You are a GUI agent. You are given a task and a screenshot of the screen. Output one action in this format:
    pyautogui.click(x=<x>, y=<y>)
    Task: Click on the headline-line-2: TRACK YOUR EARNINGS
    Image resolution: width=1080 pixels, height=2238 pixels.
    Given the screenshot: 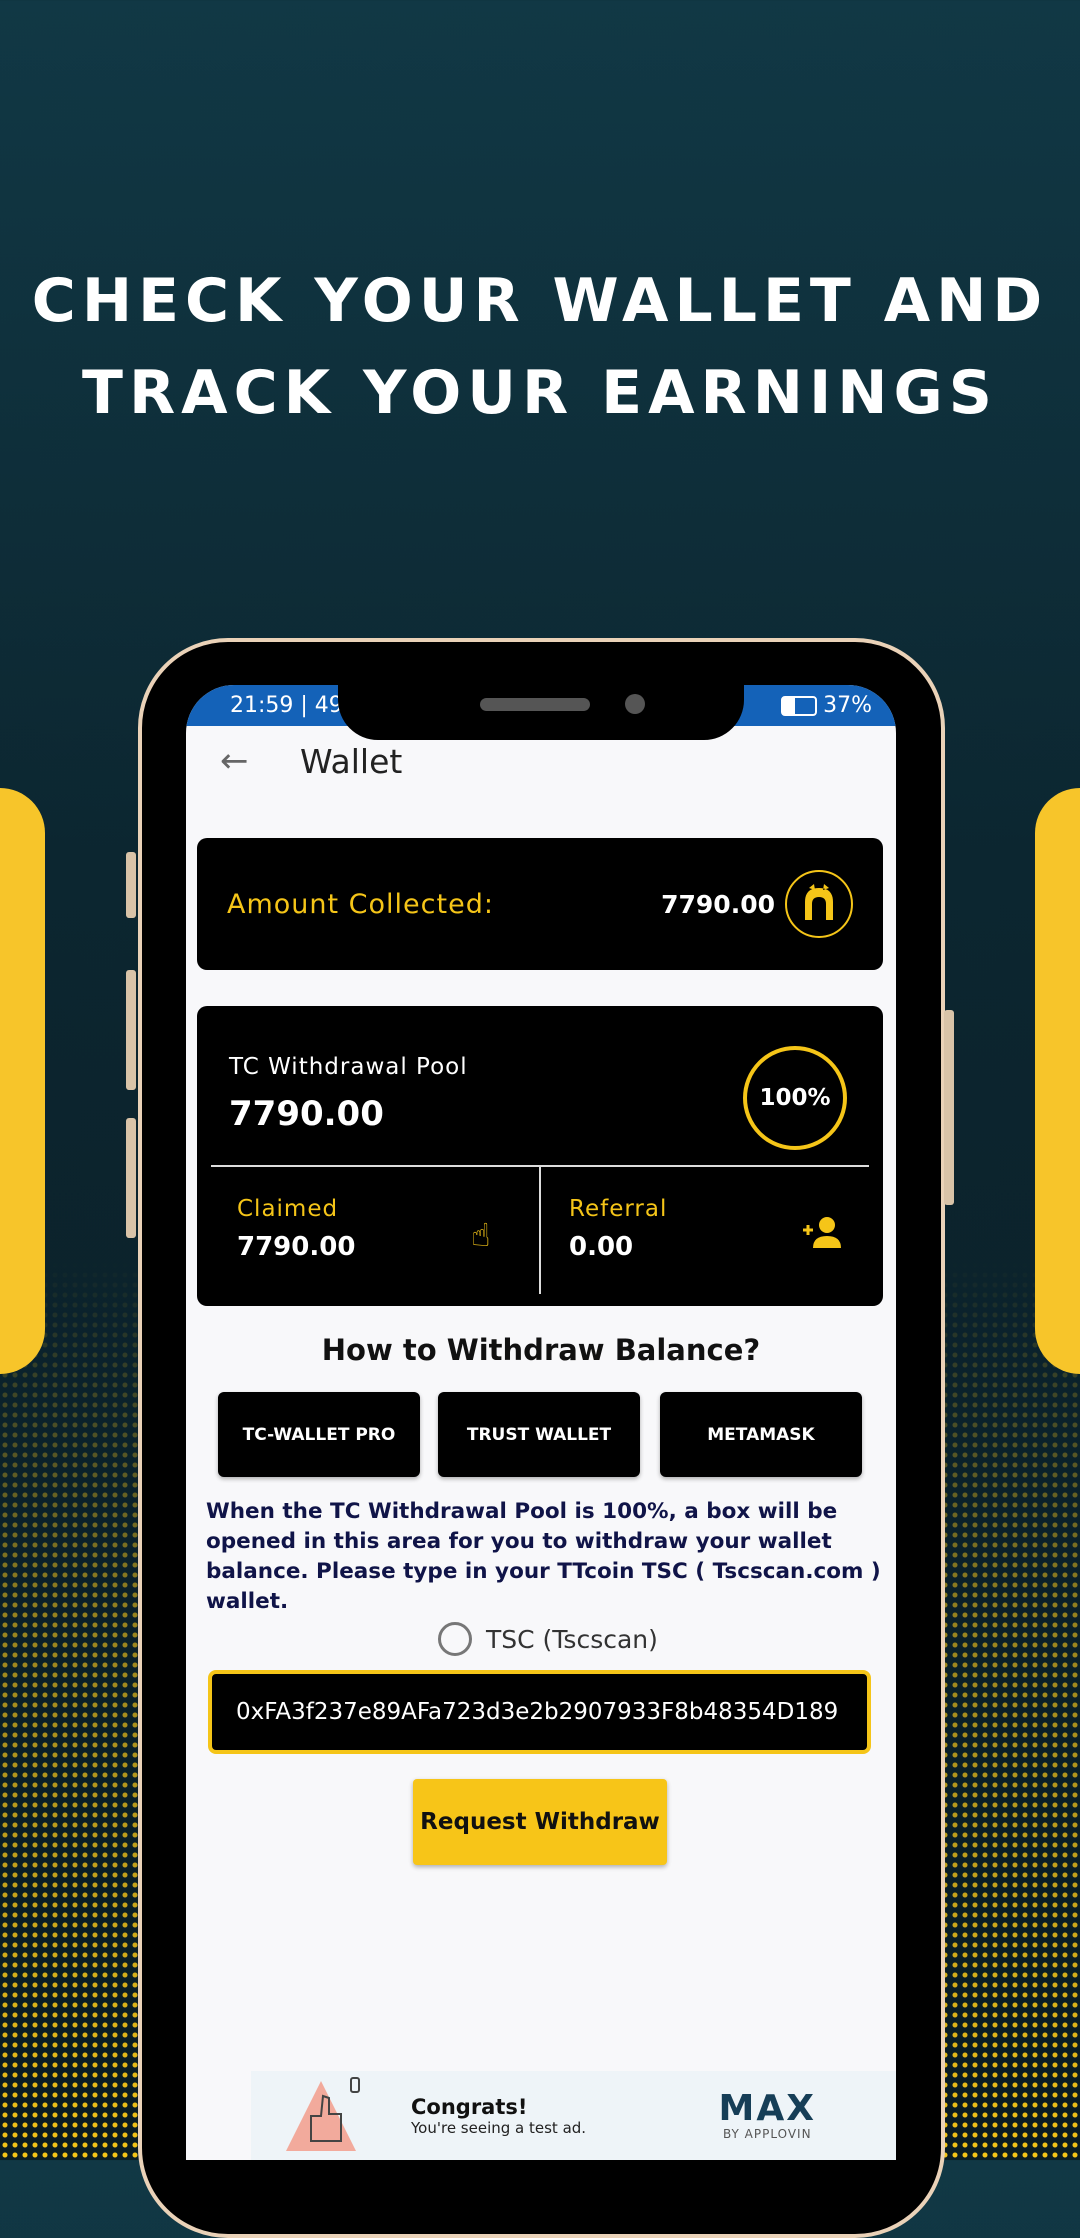 What is the action you would take?
    pyautogui.click(x=540, y=393)
    